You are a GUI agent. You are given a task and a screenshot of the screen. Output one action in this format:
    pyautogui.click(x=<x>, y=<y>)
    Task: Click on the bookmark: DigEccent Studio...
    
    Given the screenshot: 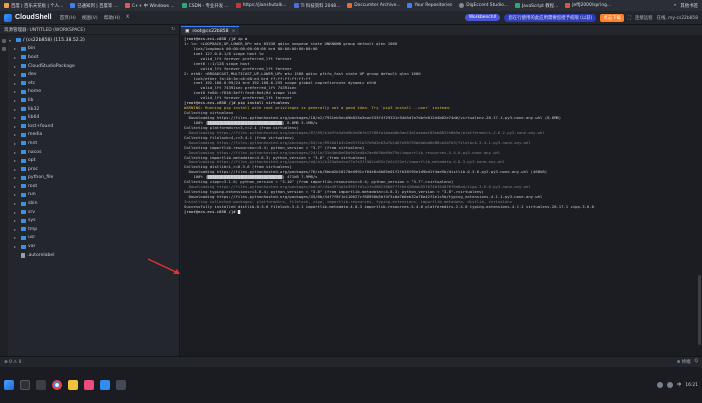 What is the action you would take?
    pyautogui.click(x=483, y=5)
    